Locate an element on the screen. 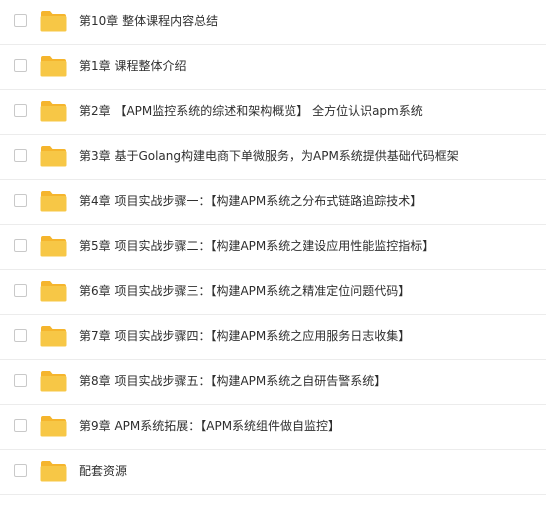 The width and height of the screenshot is (546, 521). list-item: 第7章 项目实战步骤四：【构建APM系统之应用服务日志收集】 is located at coordinates (273, 337).